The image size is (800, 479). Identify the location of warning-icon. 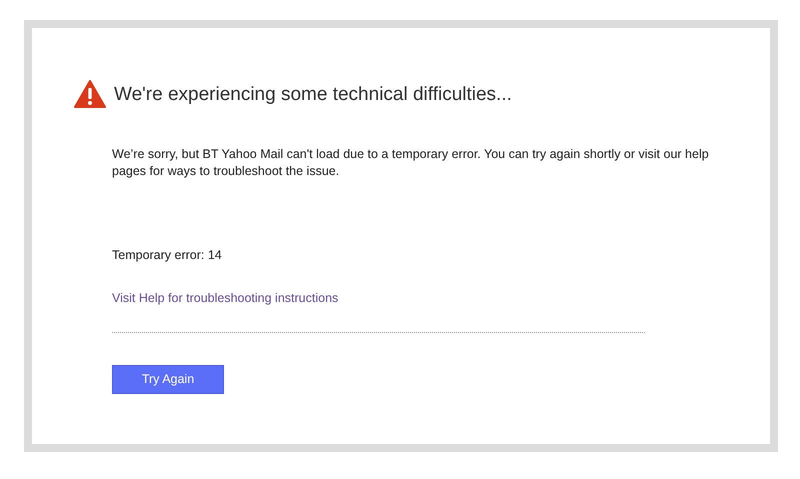
(90, 94).